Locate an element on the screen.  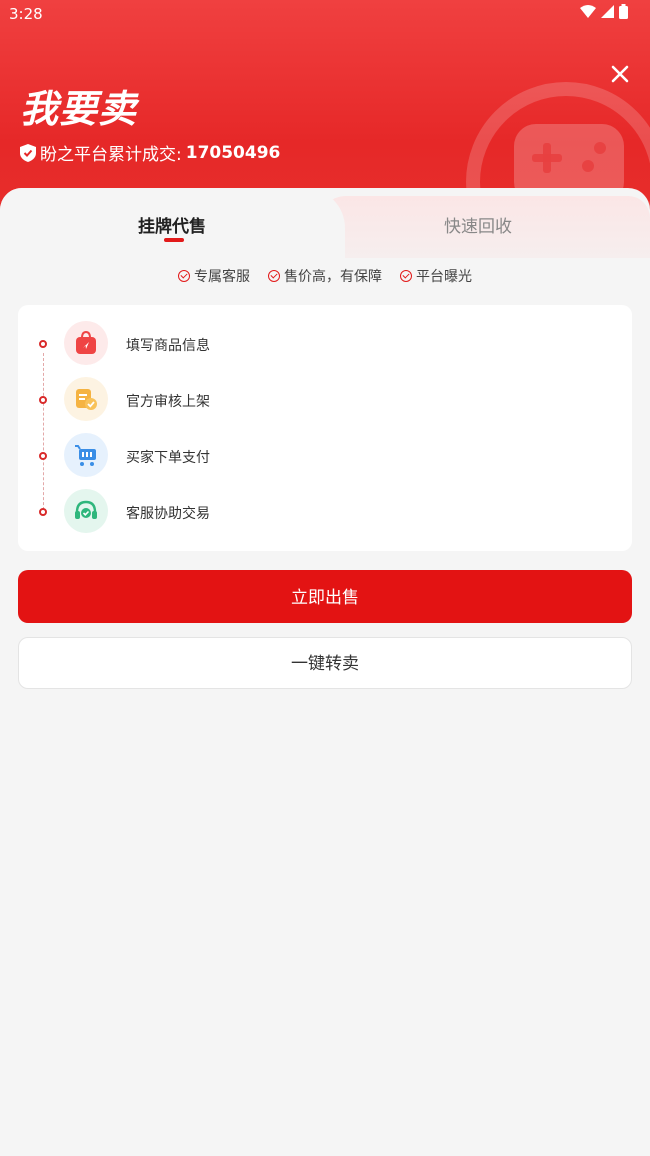
tab-consignment: 挂牌代售 is located at coordinates (172, 224).